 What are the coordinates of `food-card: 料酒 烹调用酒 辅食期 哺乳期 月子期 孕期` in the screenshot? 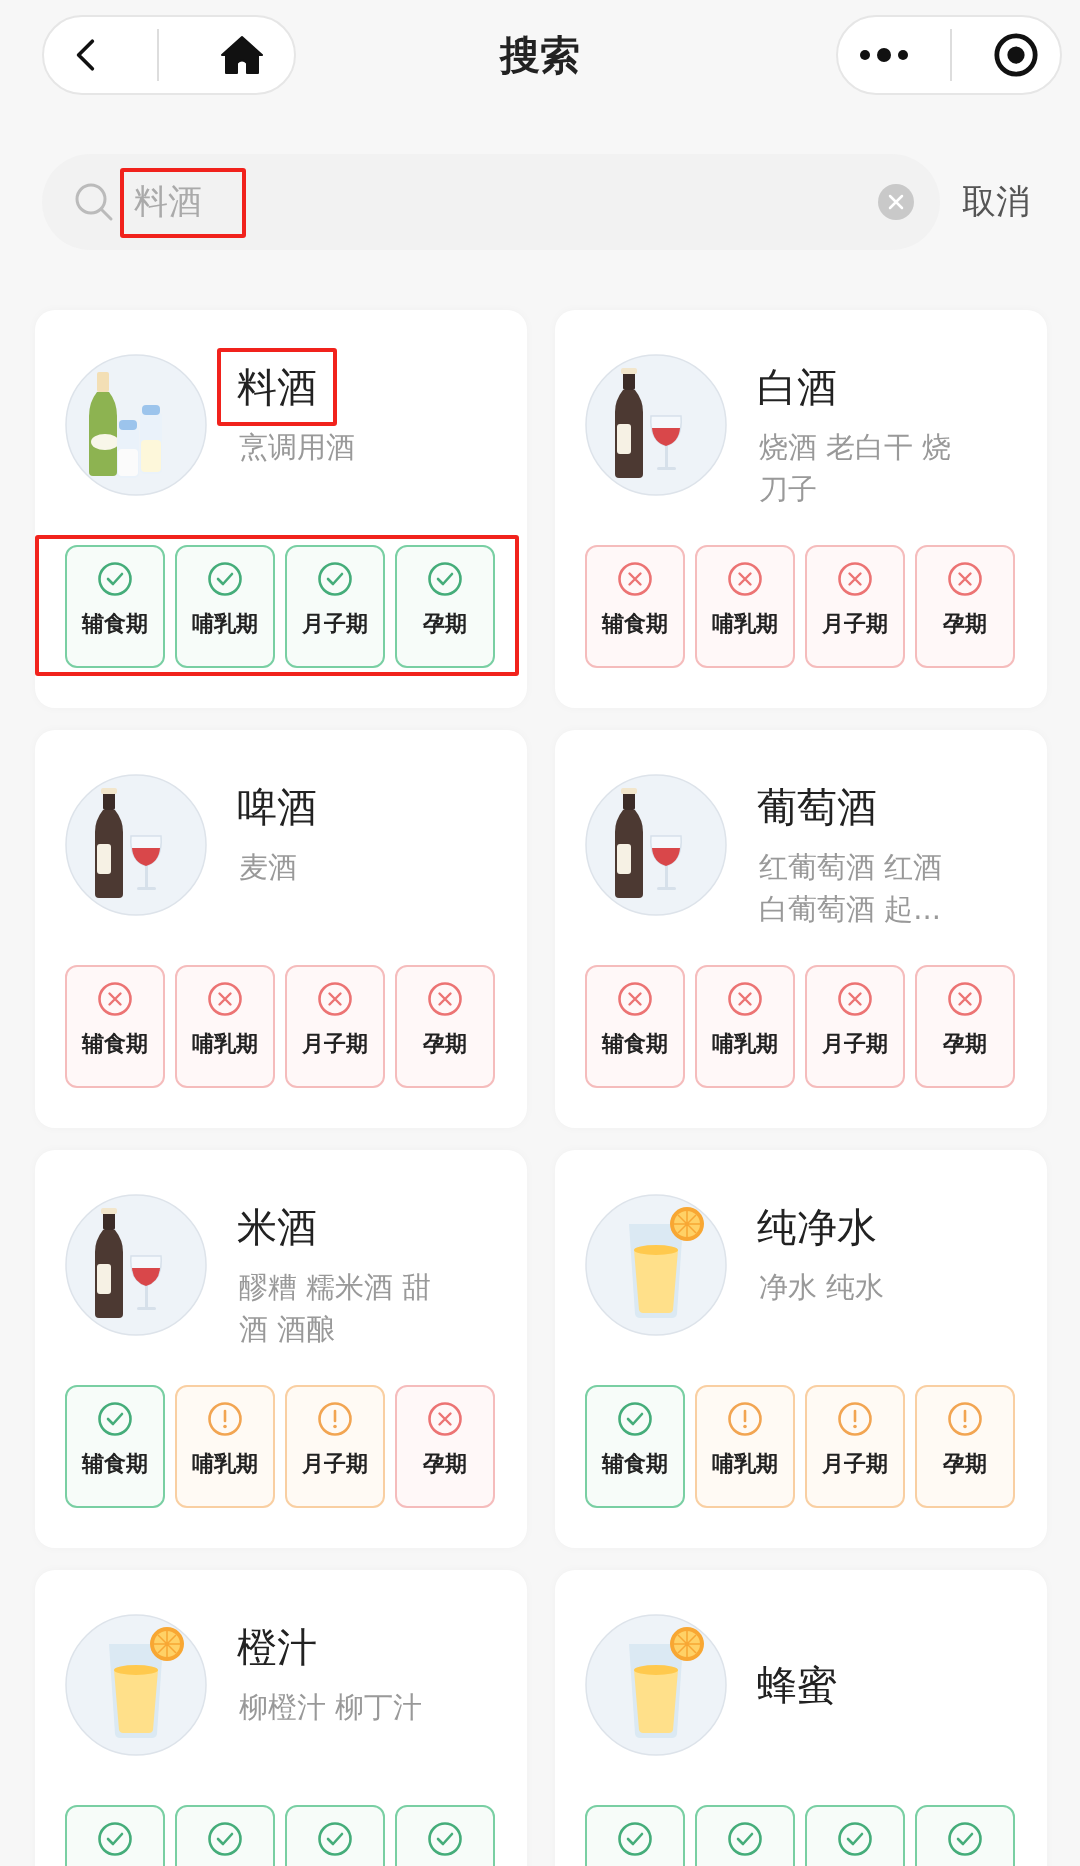 It's located at (281, 509).